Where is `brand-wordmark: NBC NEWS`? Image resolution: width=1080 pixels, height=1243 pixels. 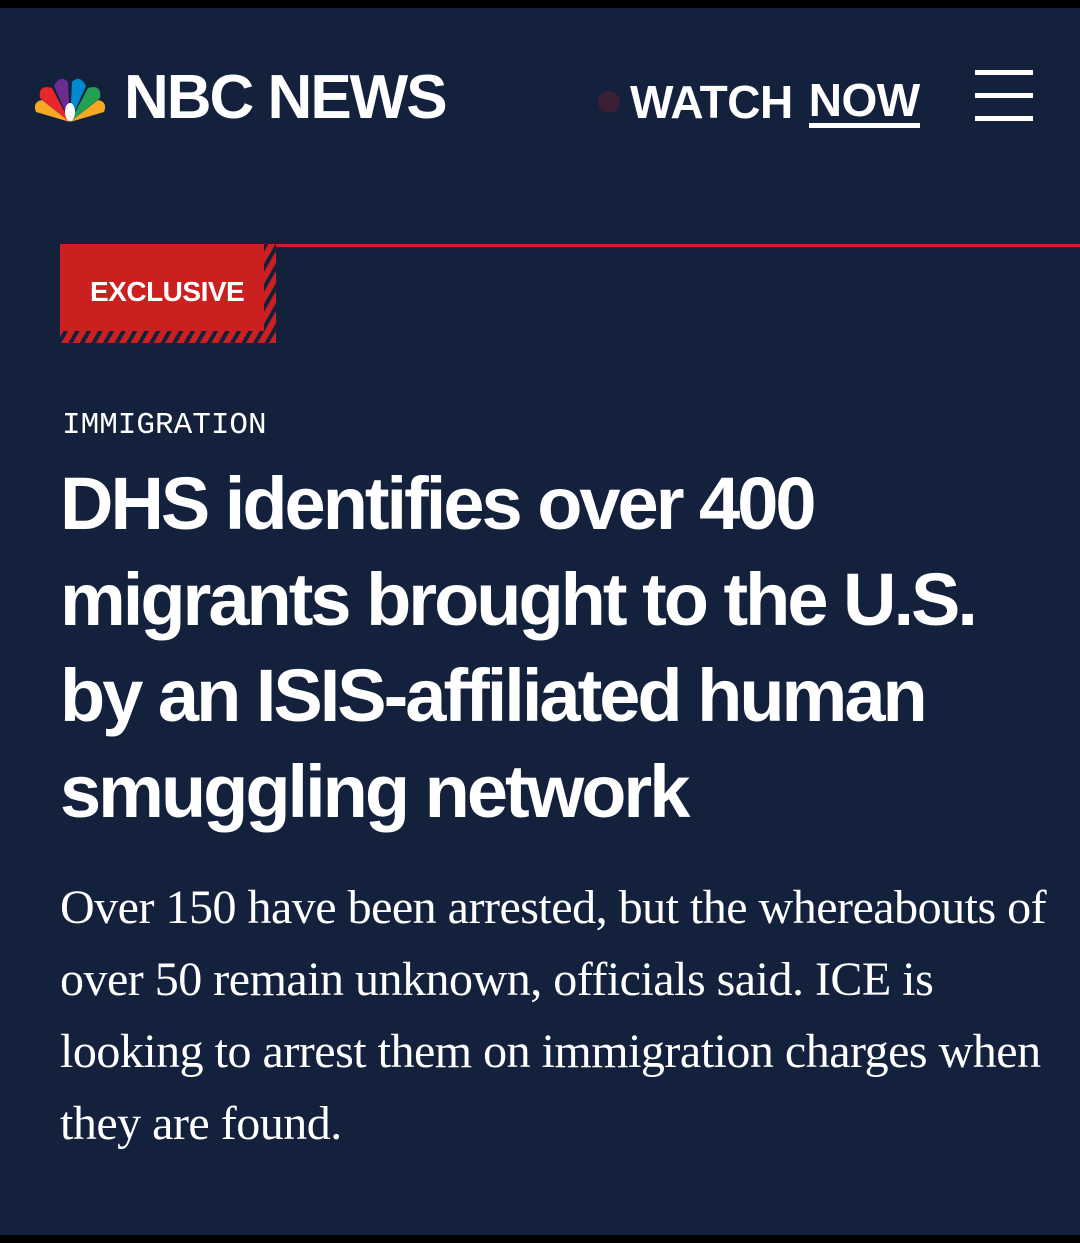
brand-wordmark: NBC NEWS is located at coordinates (286, 97).